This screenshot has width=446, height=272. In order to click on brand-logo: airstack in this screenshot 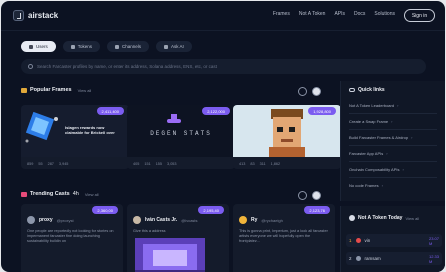, I will do `click(35, 15)`.